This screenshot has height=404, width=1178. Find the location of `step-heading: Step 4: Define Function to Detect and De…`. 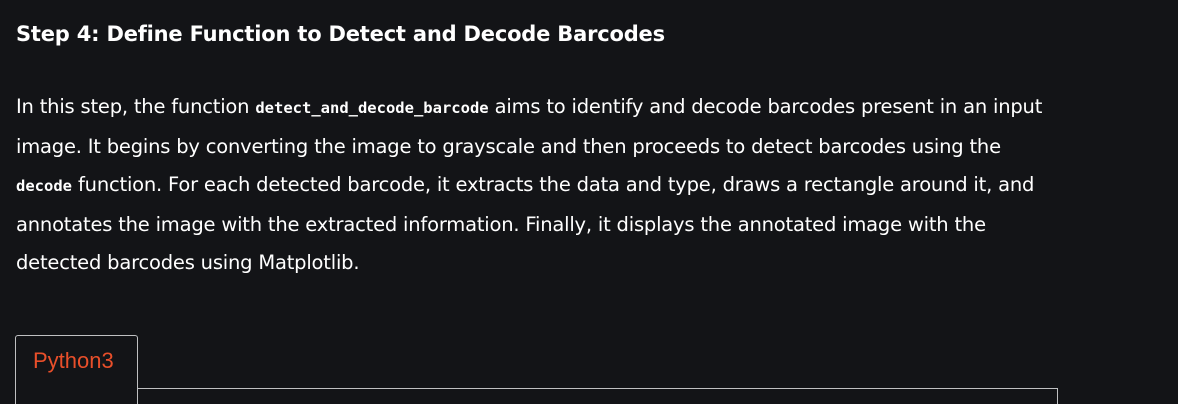

step-heading: Step 4: Define Function to Detect and De… is located at coordinates (340, 34).